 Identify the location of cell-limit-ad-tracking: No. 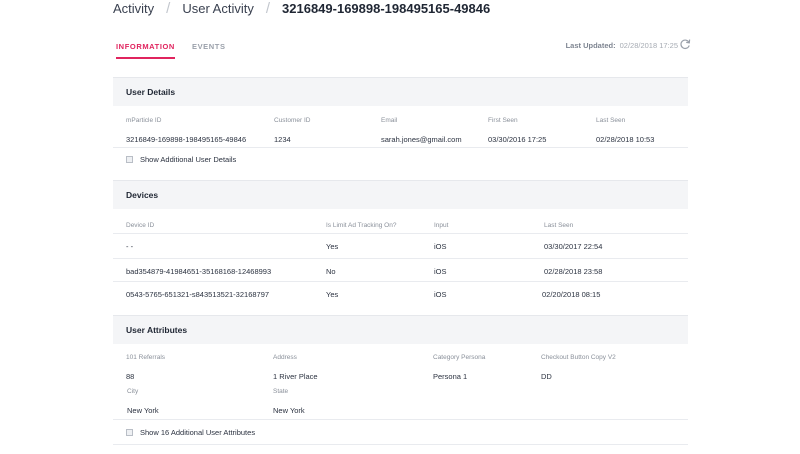
(331, 271).